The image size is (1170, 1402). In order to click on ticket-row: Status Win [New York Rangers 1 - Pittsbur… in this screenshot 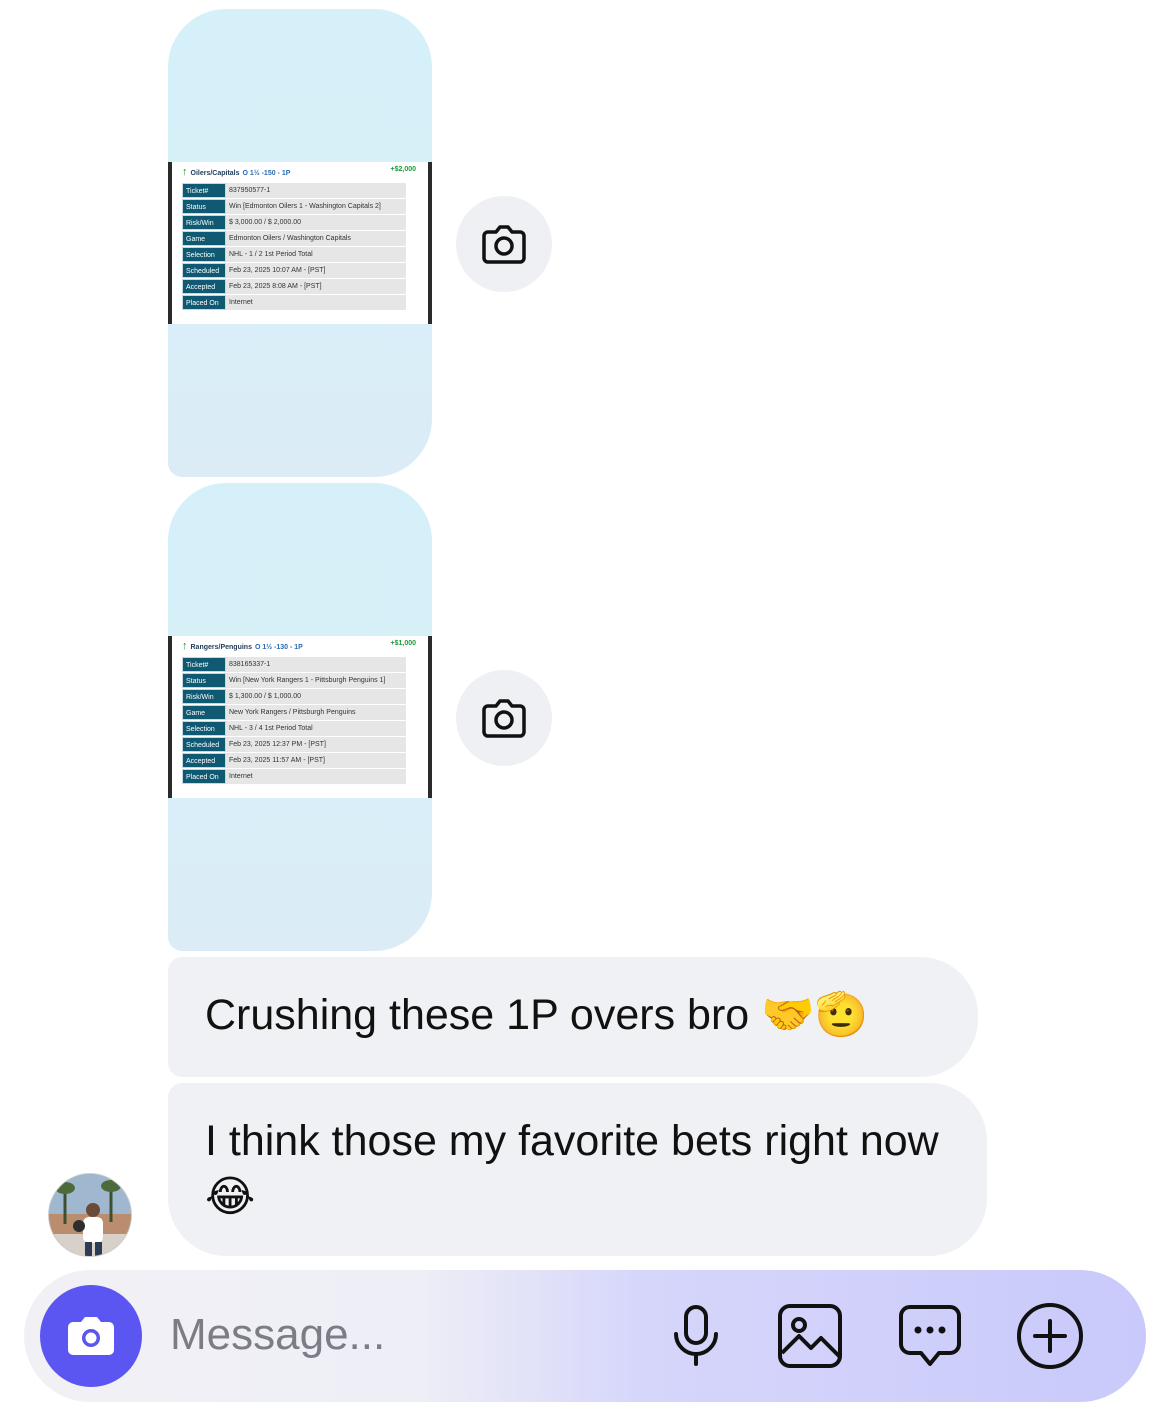, I will do `click(294, 680)`.